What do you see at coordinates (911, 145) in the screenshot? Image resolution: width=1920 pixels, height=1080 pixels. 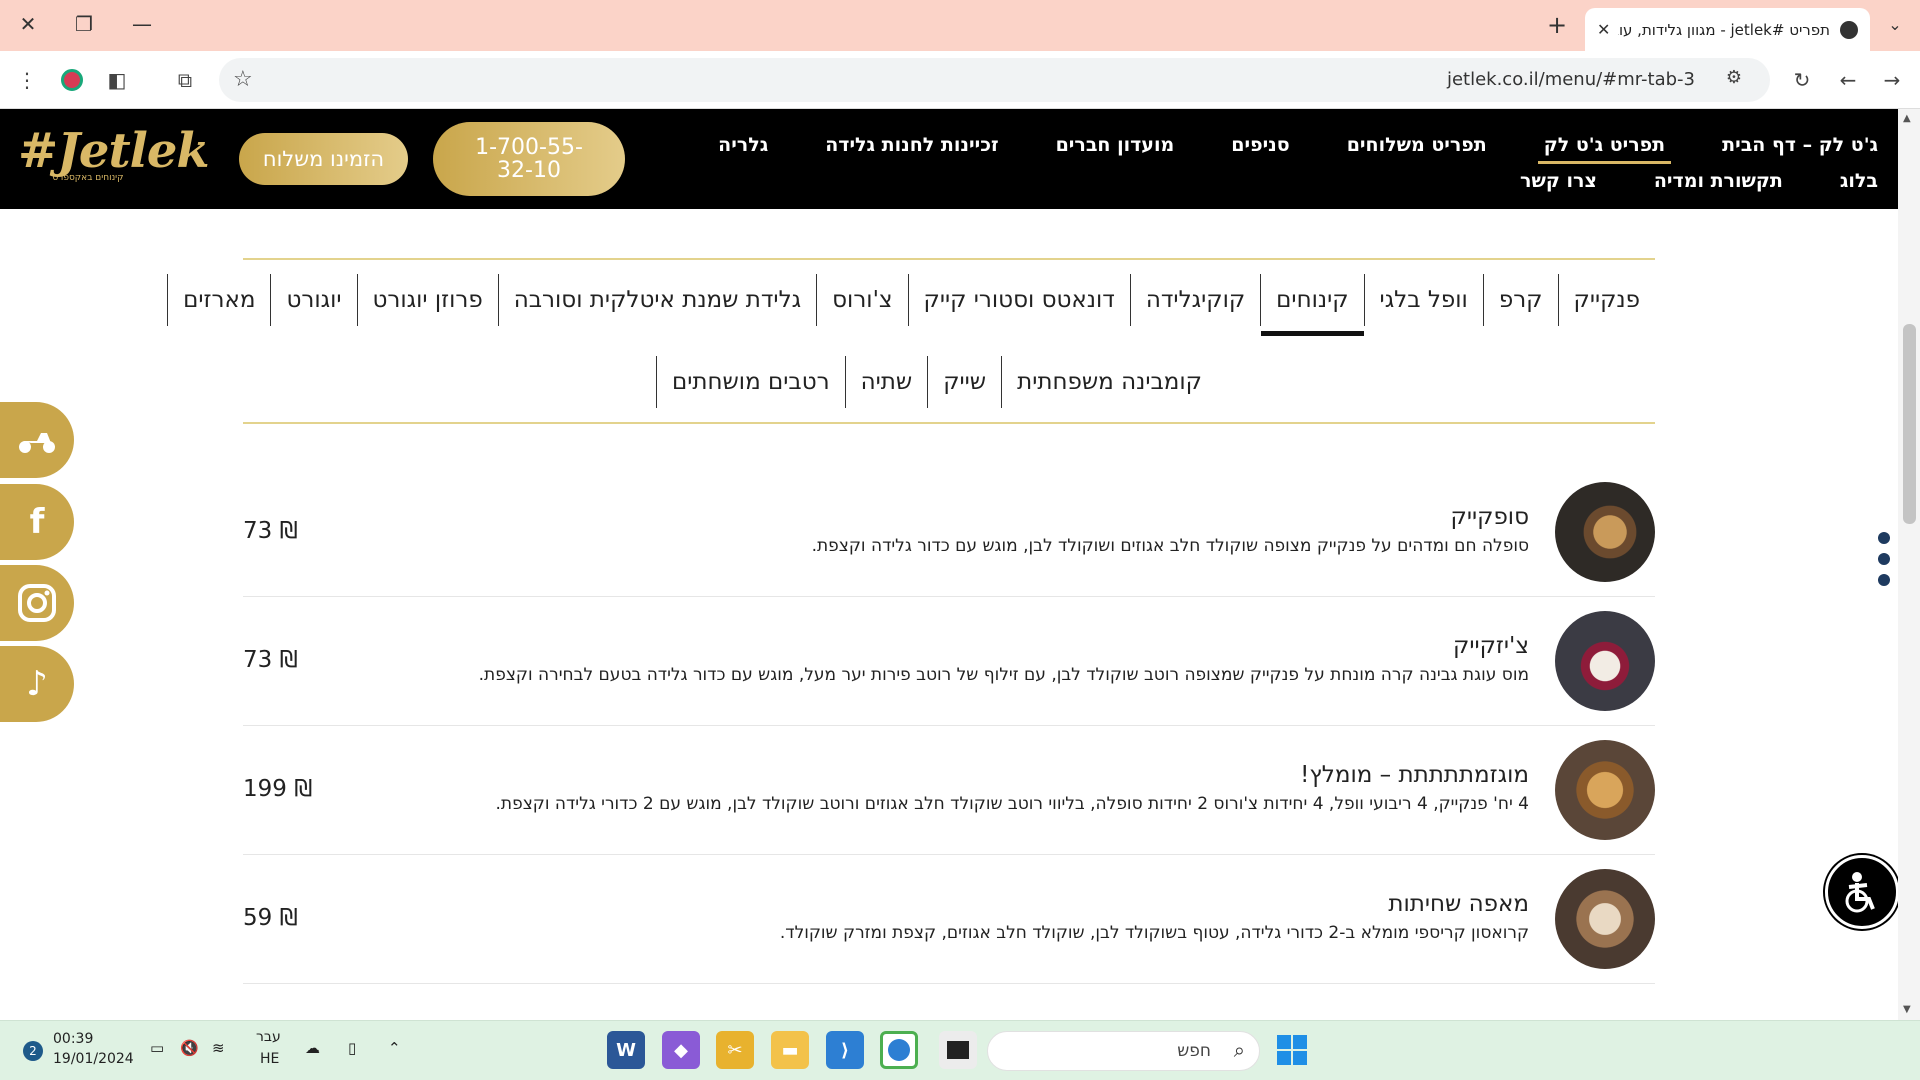 I see `nav-item: זכיינות לחנות גלידה` at bounding box center [911, 145].